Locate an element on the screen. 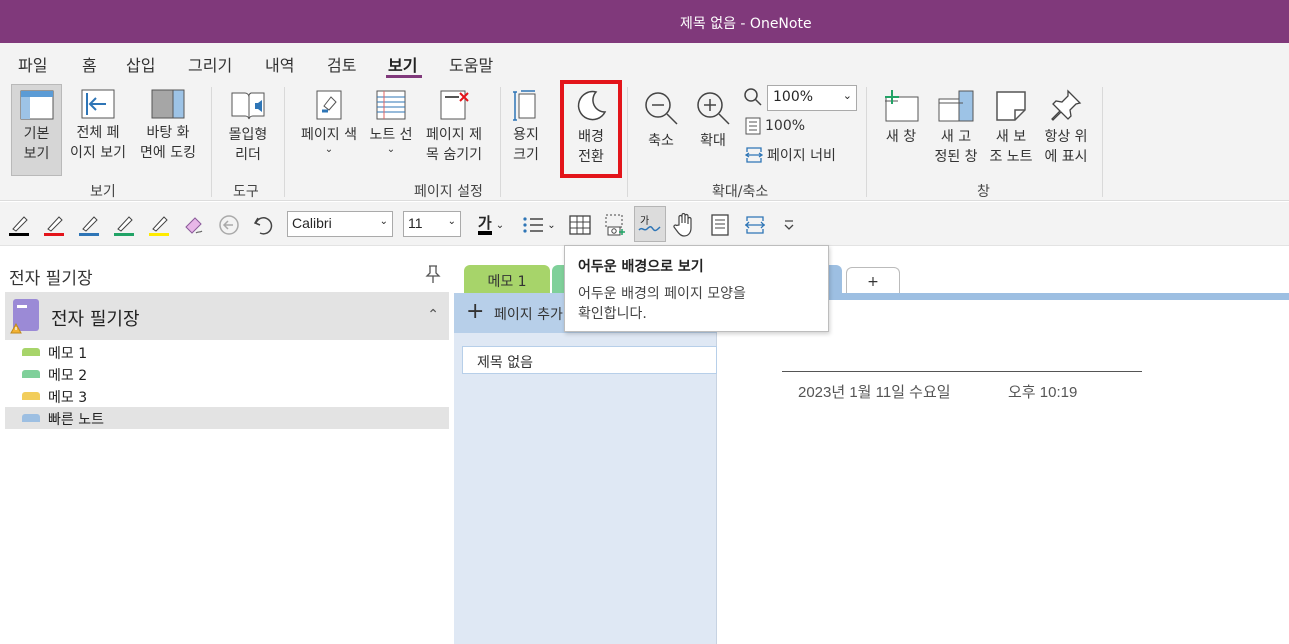  new-docked-window-button: 새 고 정된 창 is located at coordinates (956, 128).